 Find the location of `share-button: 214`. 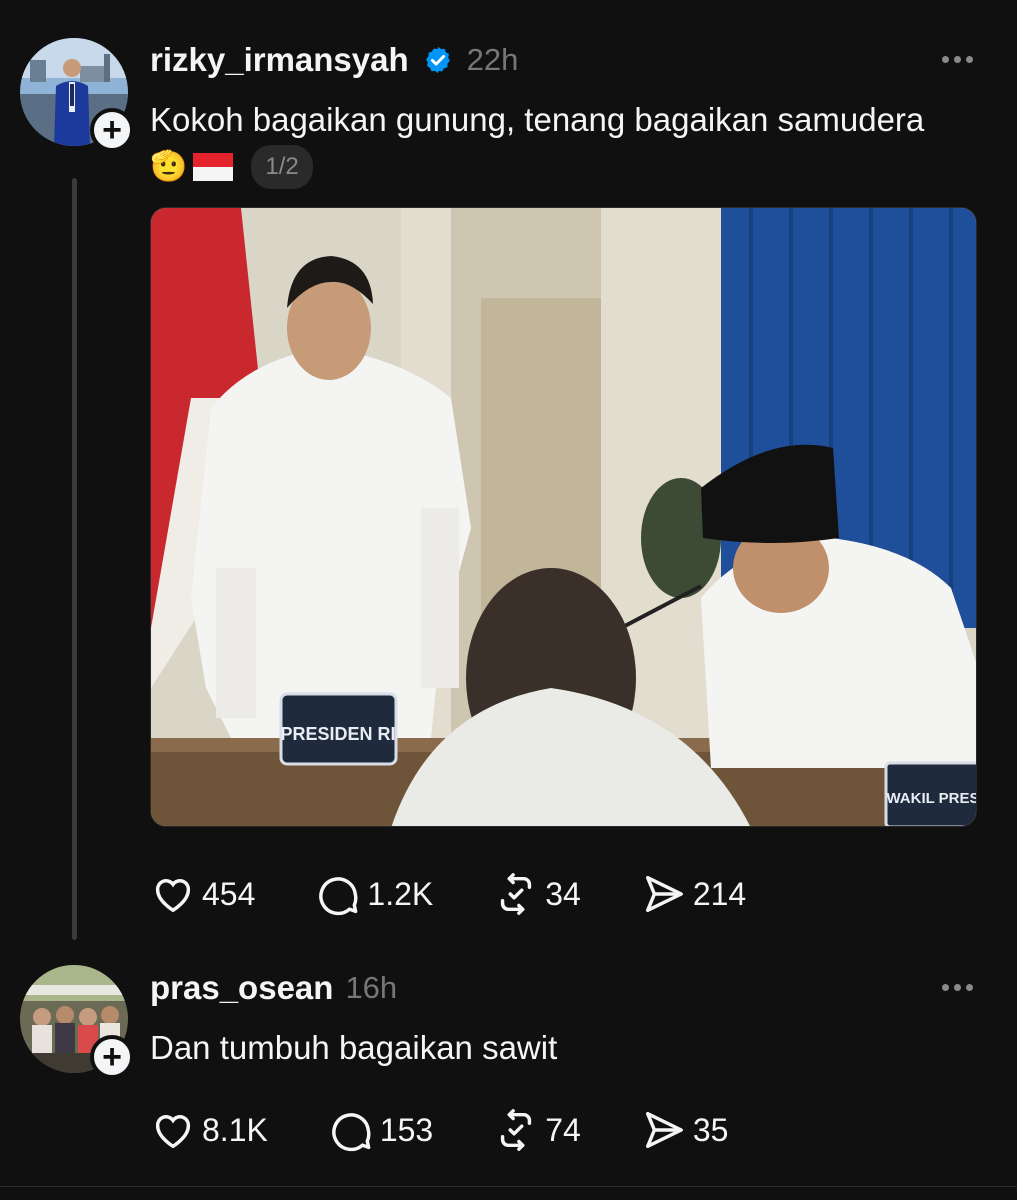

share-button: 214 is located at coordinates (693, 894).